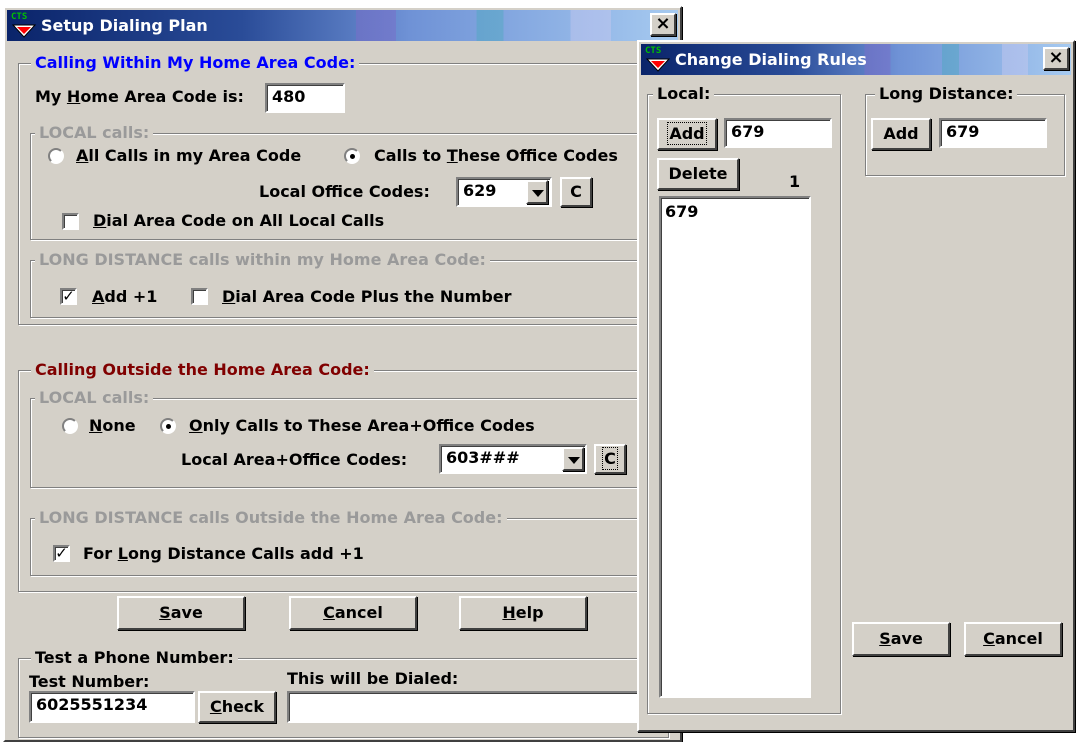 The height and width of the screenshot is (742, 1080). What do you see at coordinates (134, 658) in the screenshot?
I see `test-phone-legend: Test a Phone Number:` at bounding box center [134, 658].